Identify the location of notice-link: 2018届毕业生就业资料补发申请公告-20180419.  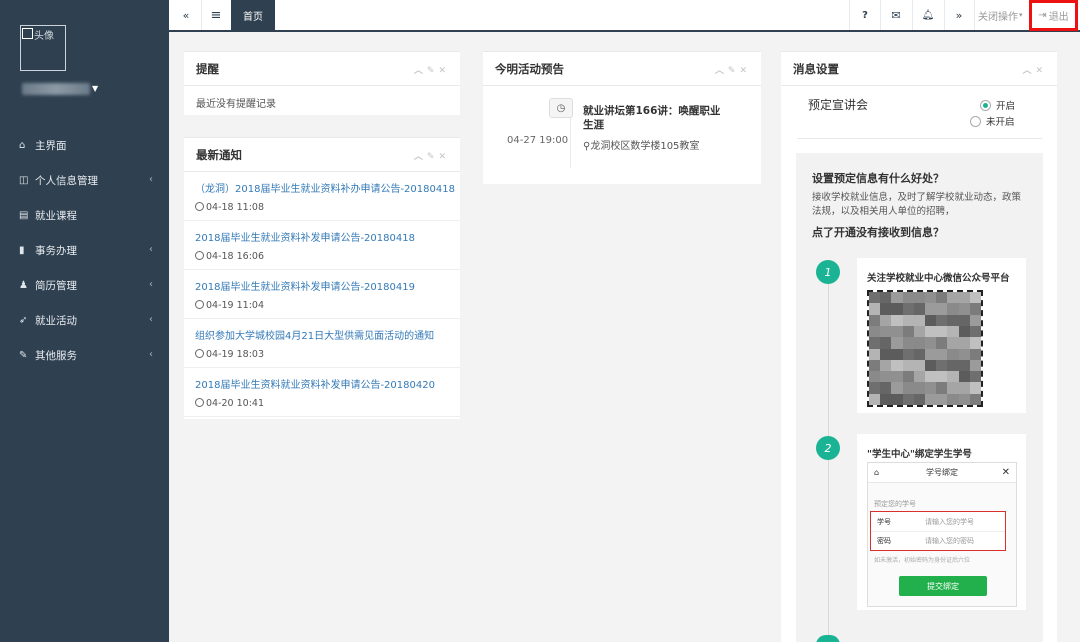
(322, 285).